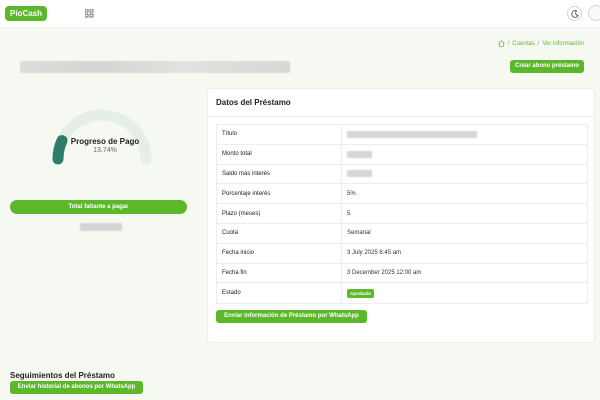  What do you see at coordinates (279, 233) in the screenshot?
I see `row-label: Cuota` at bounding box center [279, 233].